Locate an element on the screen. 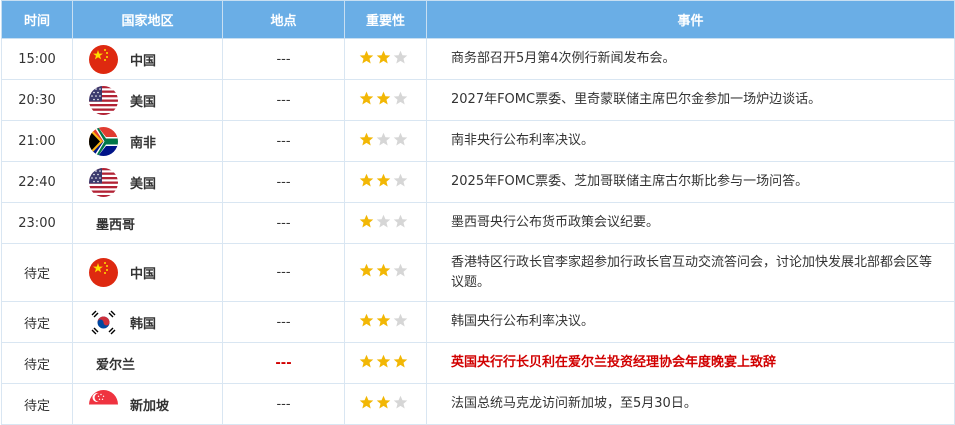  header-country: 国家地区 is located at coordinates (147, 19).